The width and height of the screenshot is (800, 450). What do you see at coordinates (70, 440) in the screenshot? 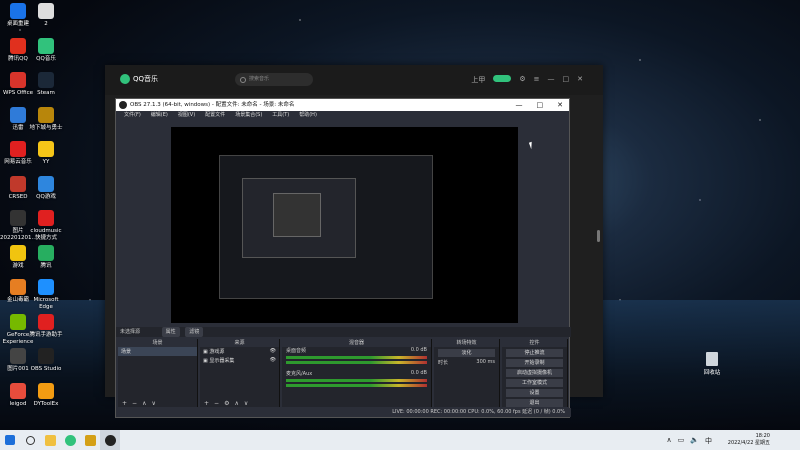
I see `taskbar-qqmusic` at bounding box center [70, 440].